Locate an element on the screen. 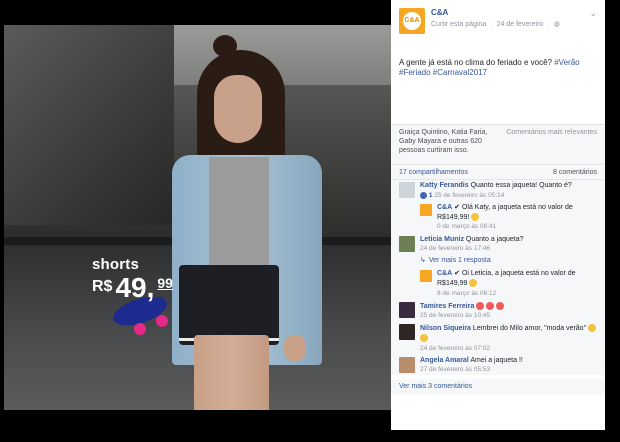 The height and width of the screenshot is (442, 620). comment-text: Quanto a jaqueta? is located at coordinates (494, 239).